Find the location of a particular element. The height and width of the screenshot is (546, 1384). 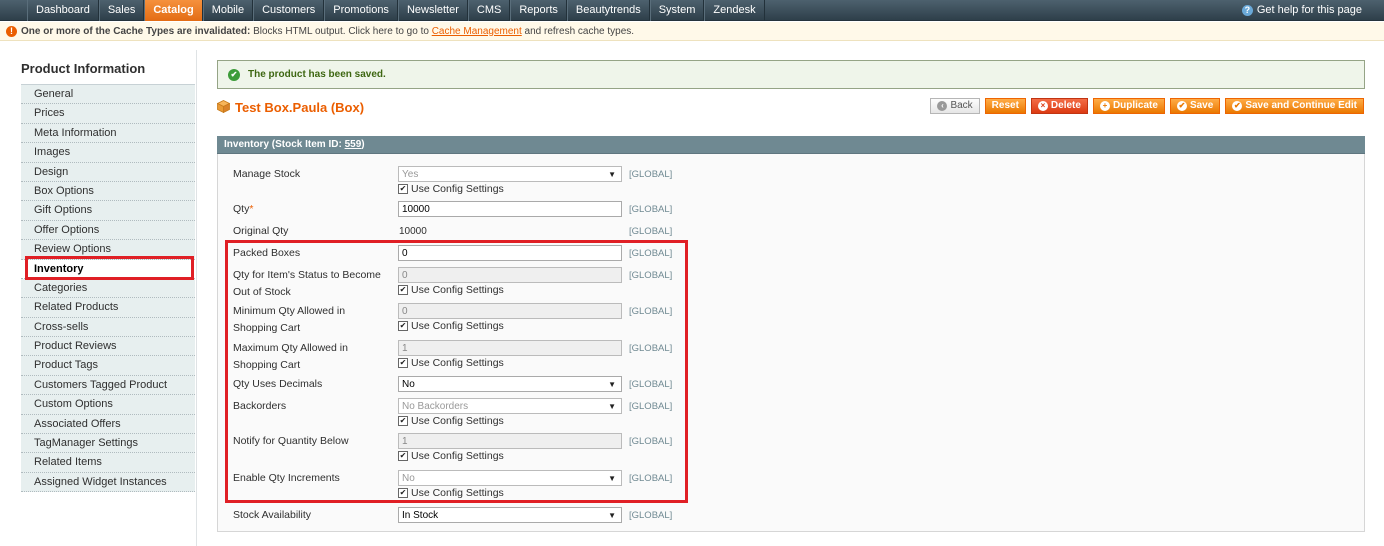

back-arrow-icon: ‹ is located at coordinates (942, 106).